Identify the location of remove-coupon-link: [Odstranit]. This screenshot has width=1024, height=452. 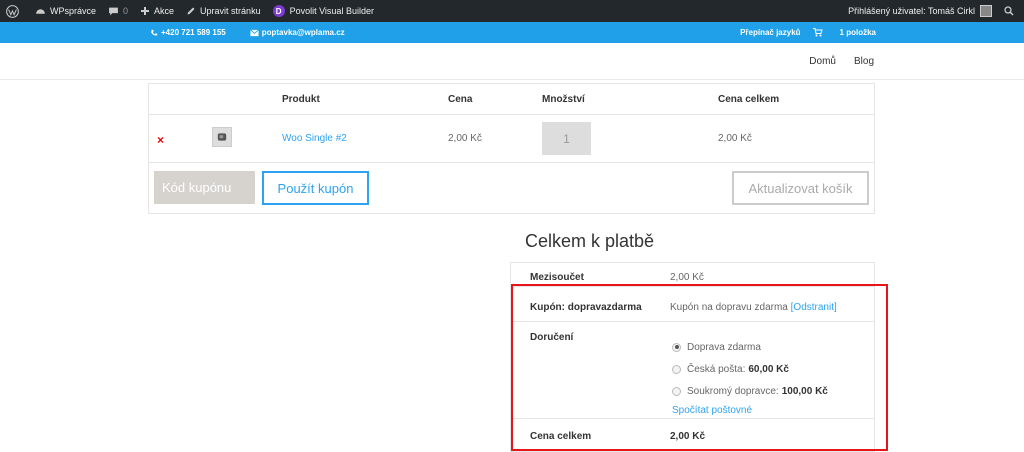
(814, 307).